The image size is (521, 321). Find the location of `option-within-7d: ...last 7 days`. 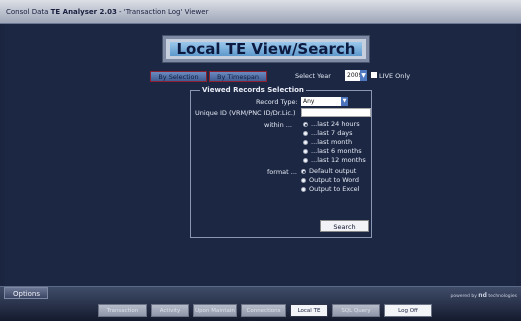

option-within-7d: ...last 7 days is located at coordinates (332, 133).